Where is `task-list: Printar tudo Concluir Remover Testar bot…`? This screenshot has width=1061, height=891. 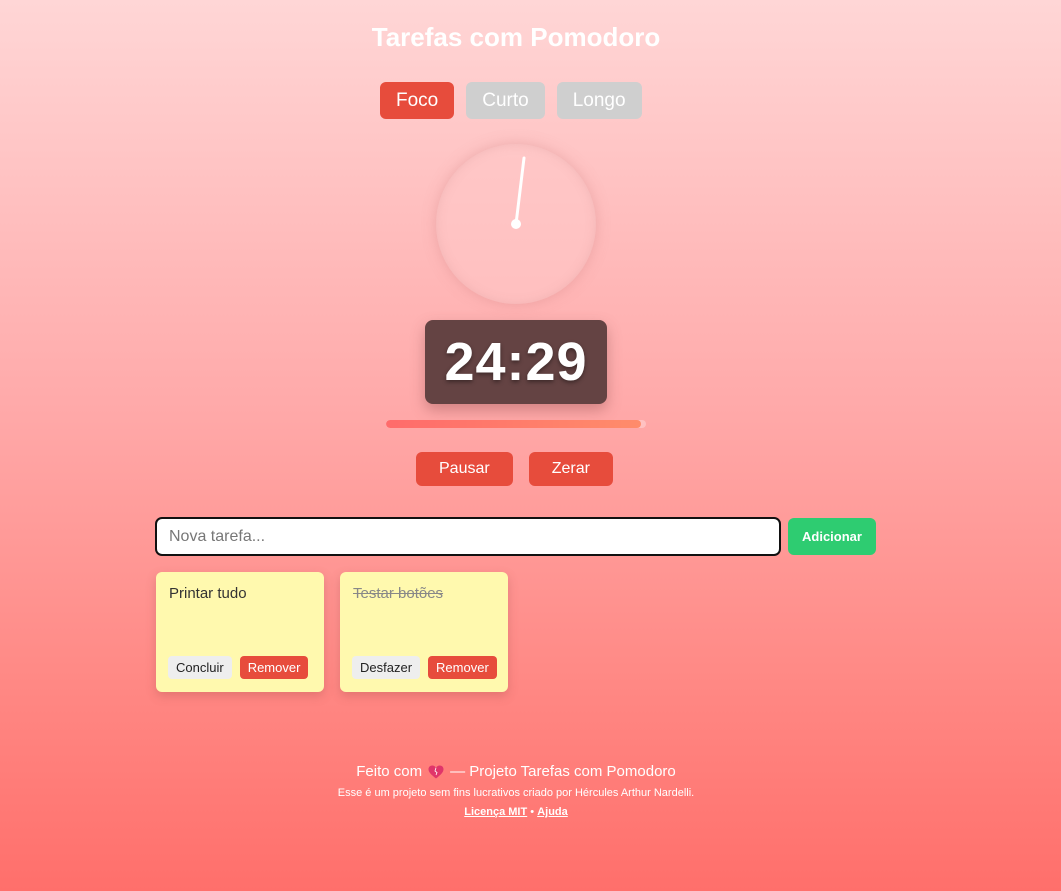 task-list: Printar tudo Concluir Remover Testar bot… is located at coordinates (332, 632).